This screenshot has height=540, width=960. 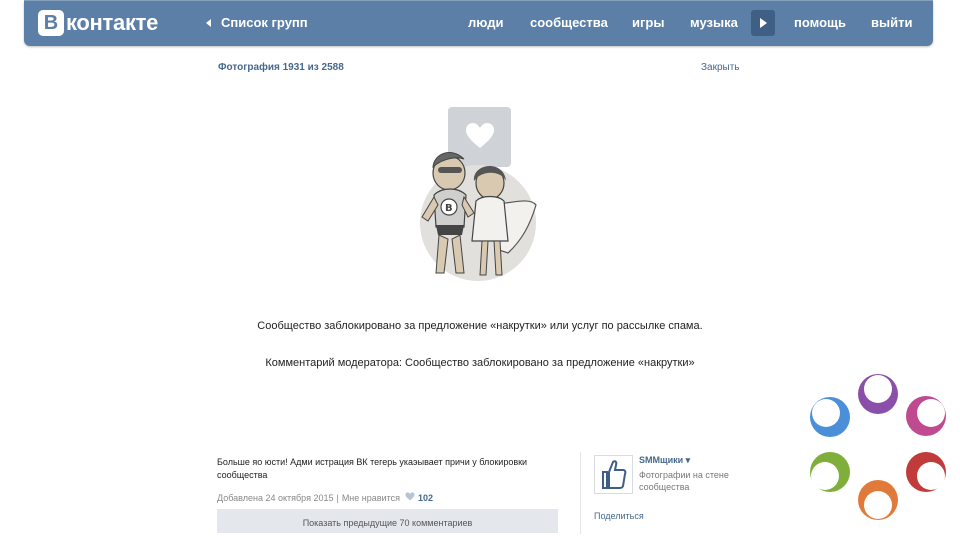 I want to click on nav-logout: выйти, so click(x=891, y=22).